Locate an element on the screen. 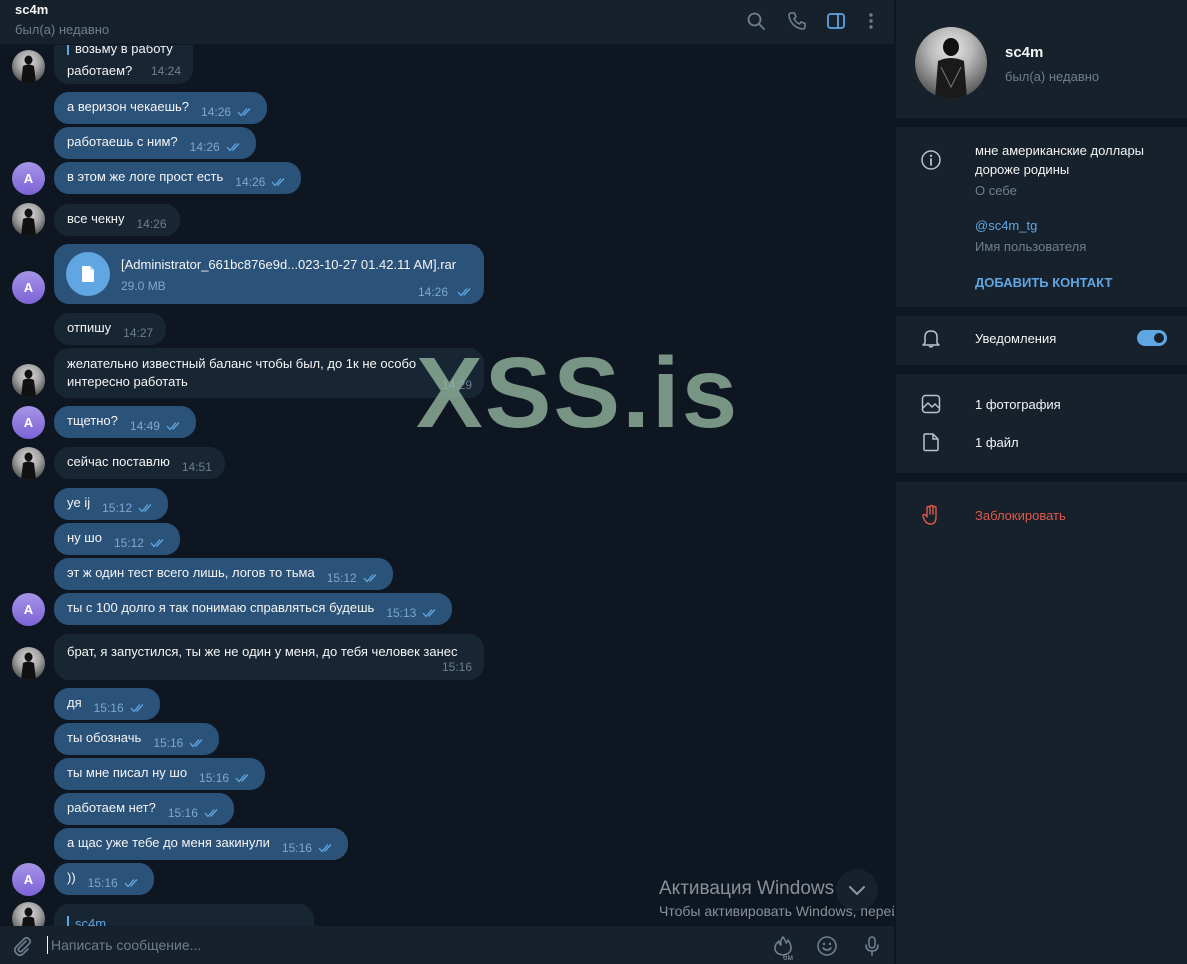 The image size is (1187, 964). bell-icon is located at coordinates (931, 338).